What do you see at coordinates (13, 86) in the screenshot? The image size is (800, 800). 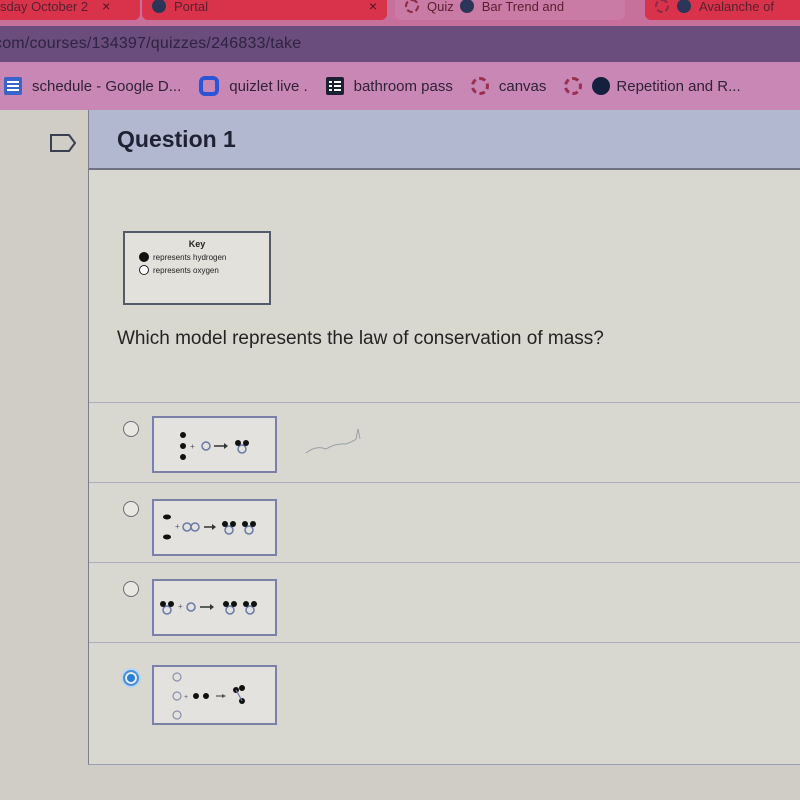 I see `google-docs-icon` at bounding box center [13, 86].